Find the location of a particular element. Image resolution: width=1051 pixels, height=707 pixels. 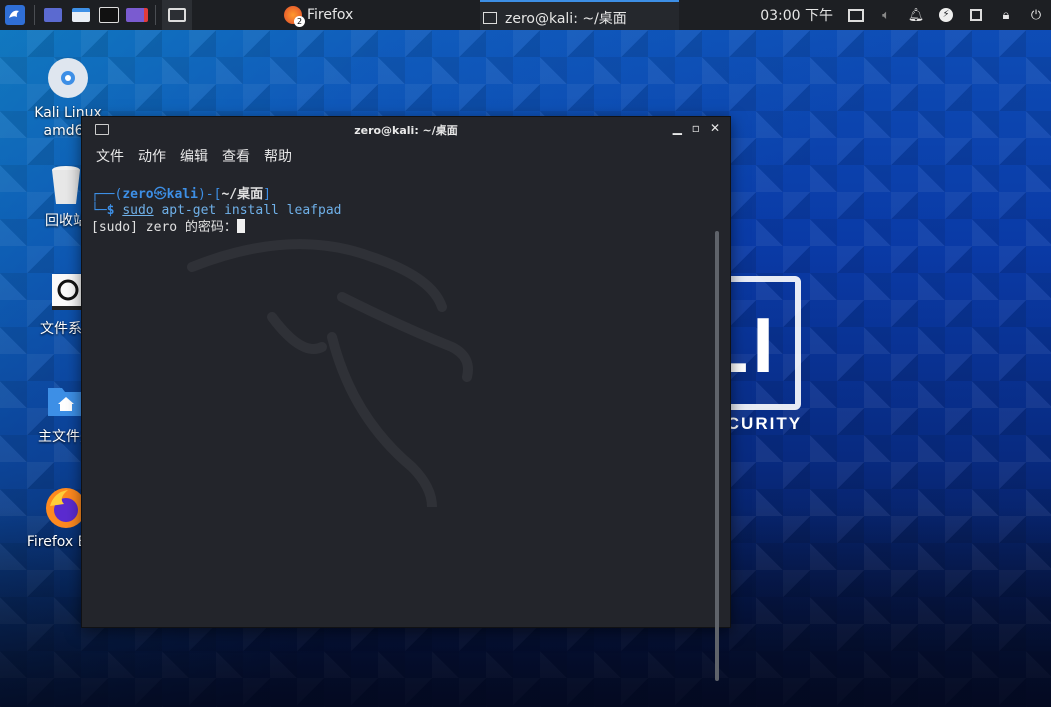

terminal-menubar: 文件 动作 编辑 查看 帮助 is located at coordinates (406, 156).